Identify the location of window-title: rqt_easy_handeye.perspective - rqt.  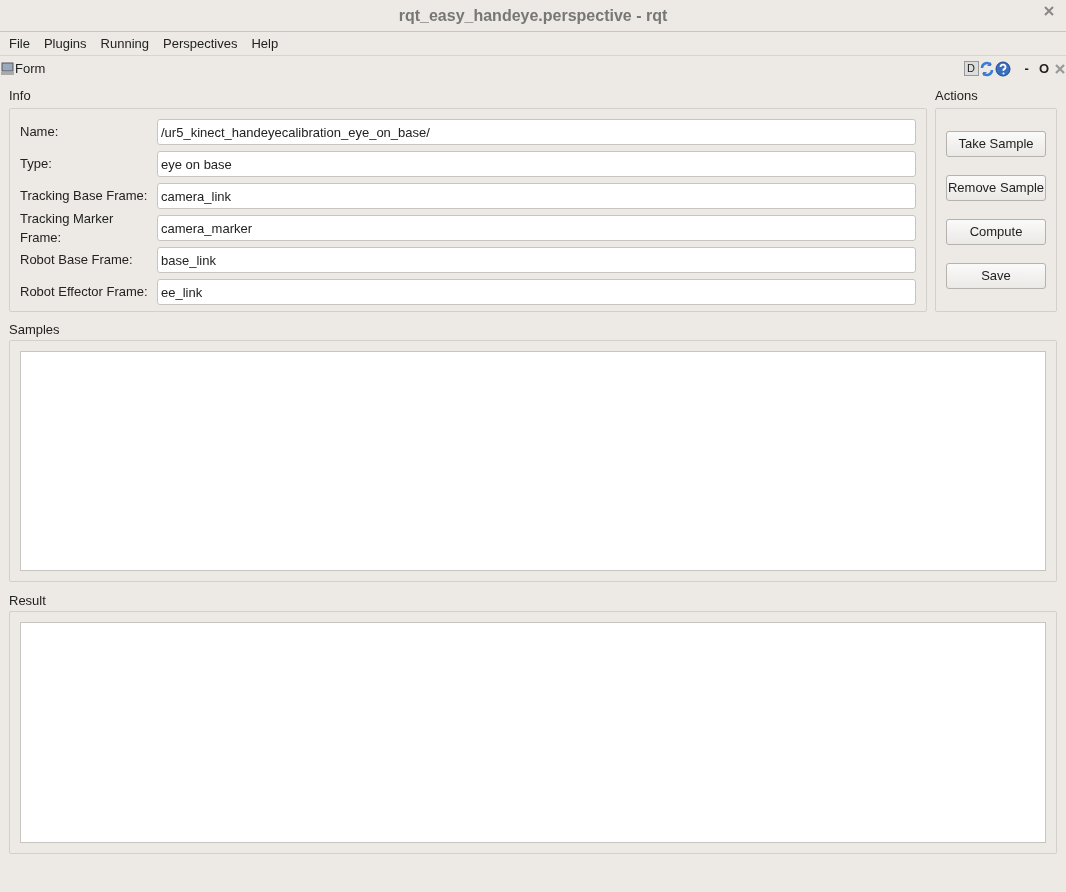
(533, 15).